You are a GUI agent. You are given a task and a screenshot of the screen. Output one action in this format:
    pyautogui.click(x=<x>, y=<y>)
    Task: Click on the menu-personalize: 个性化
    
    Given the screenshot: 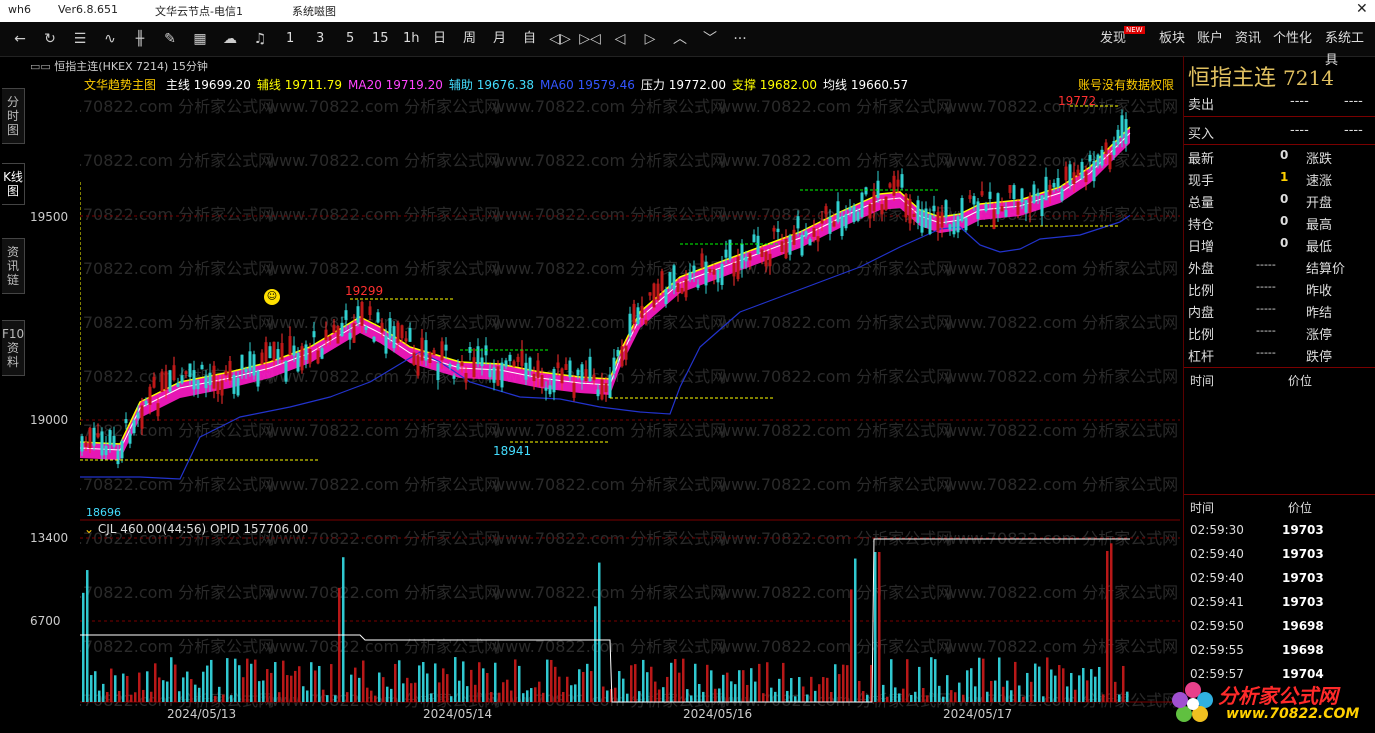 What is the action you would take?
    pyautogui.click(x=1292, y=39)
    